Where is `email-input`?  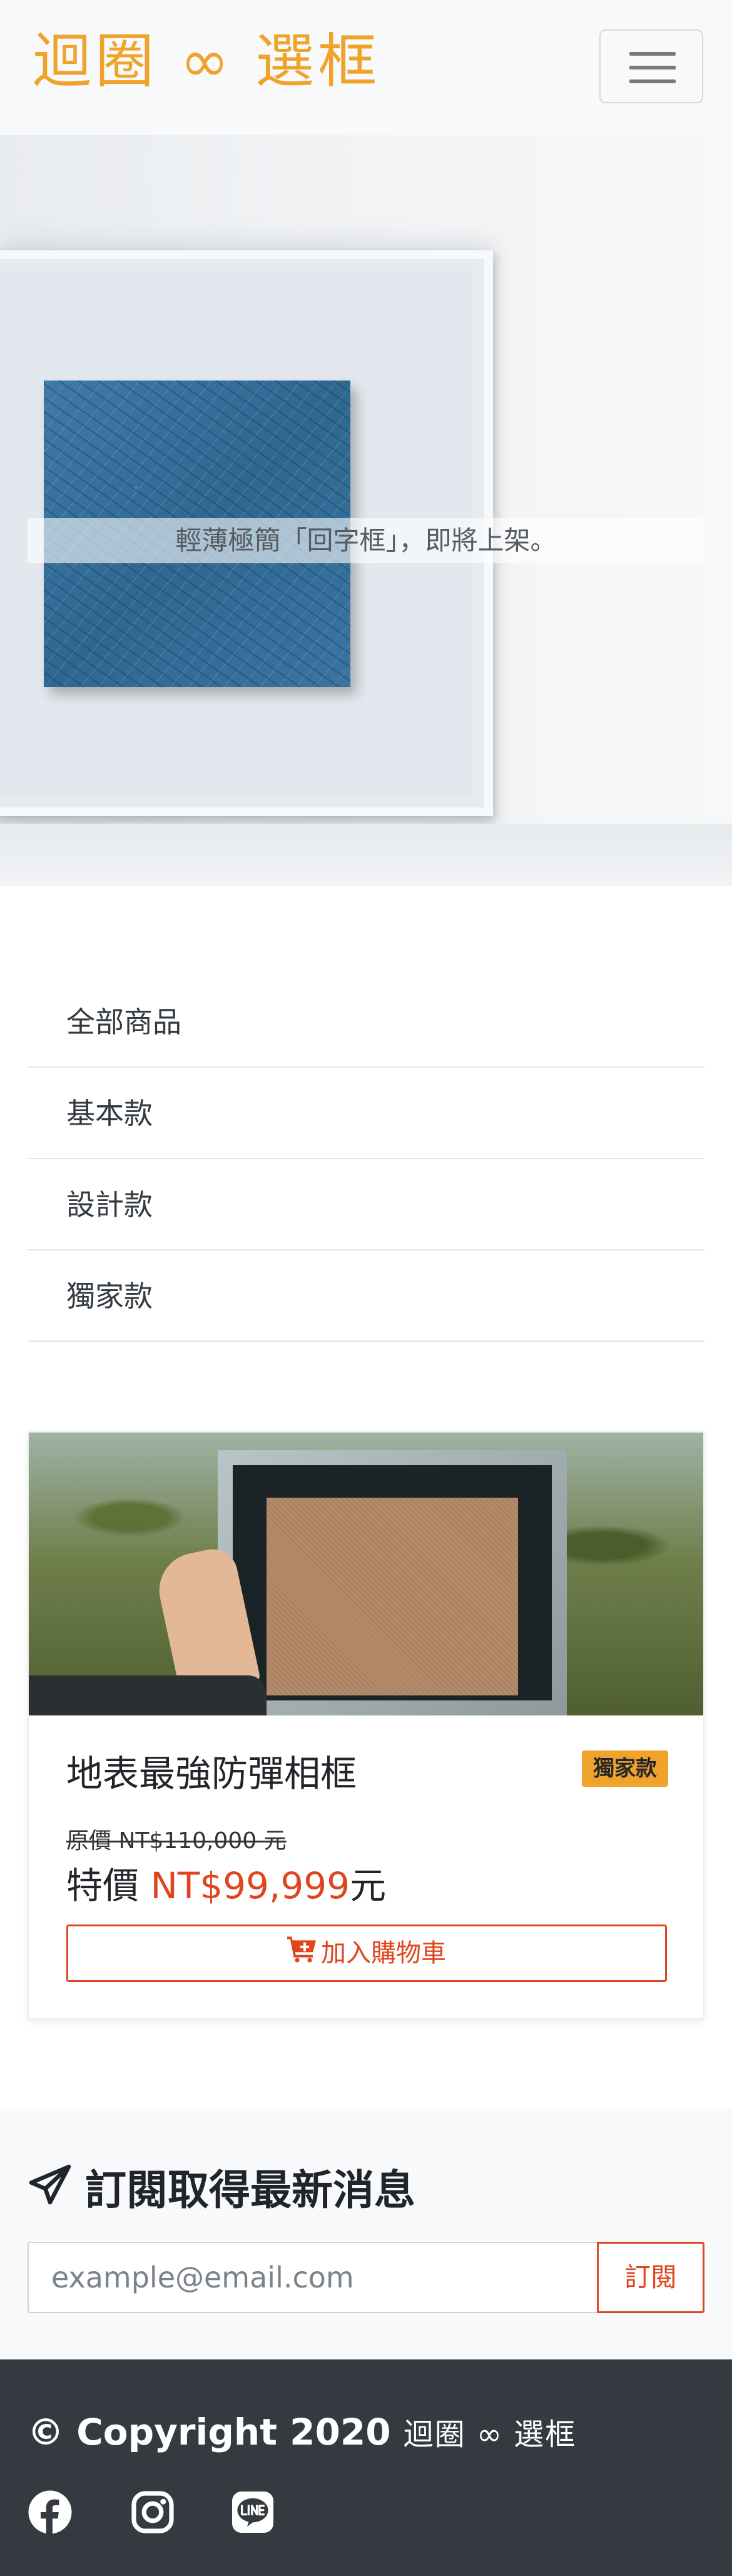 email-input is located at coordinates (313, 2277).